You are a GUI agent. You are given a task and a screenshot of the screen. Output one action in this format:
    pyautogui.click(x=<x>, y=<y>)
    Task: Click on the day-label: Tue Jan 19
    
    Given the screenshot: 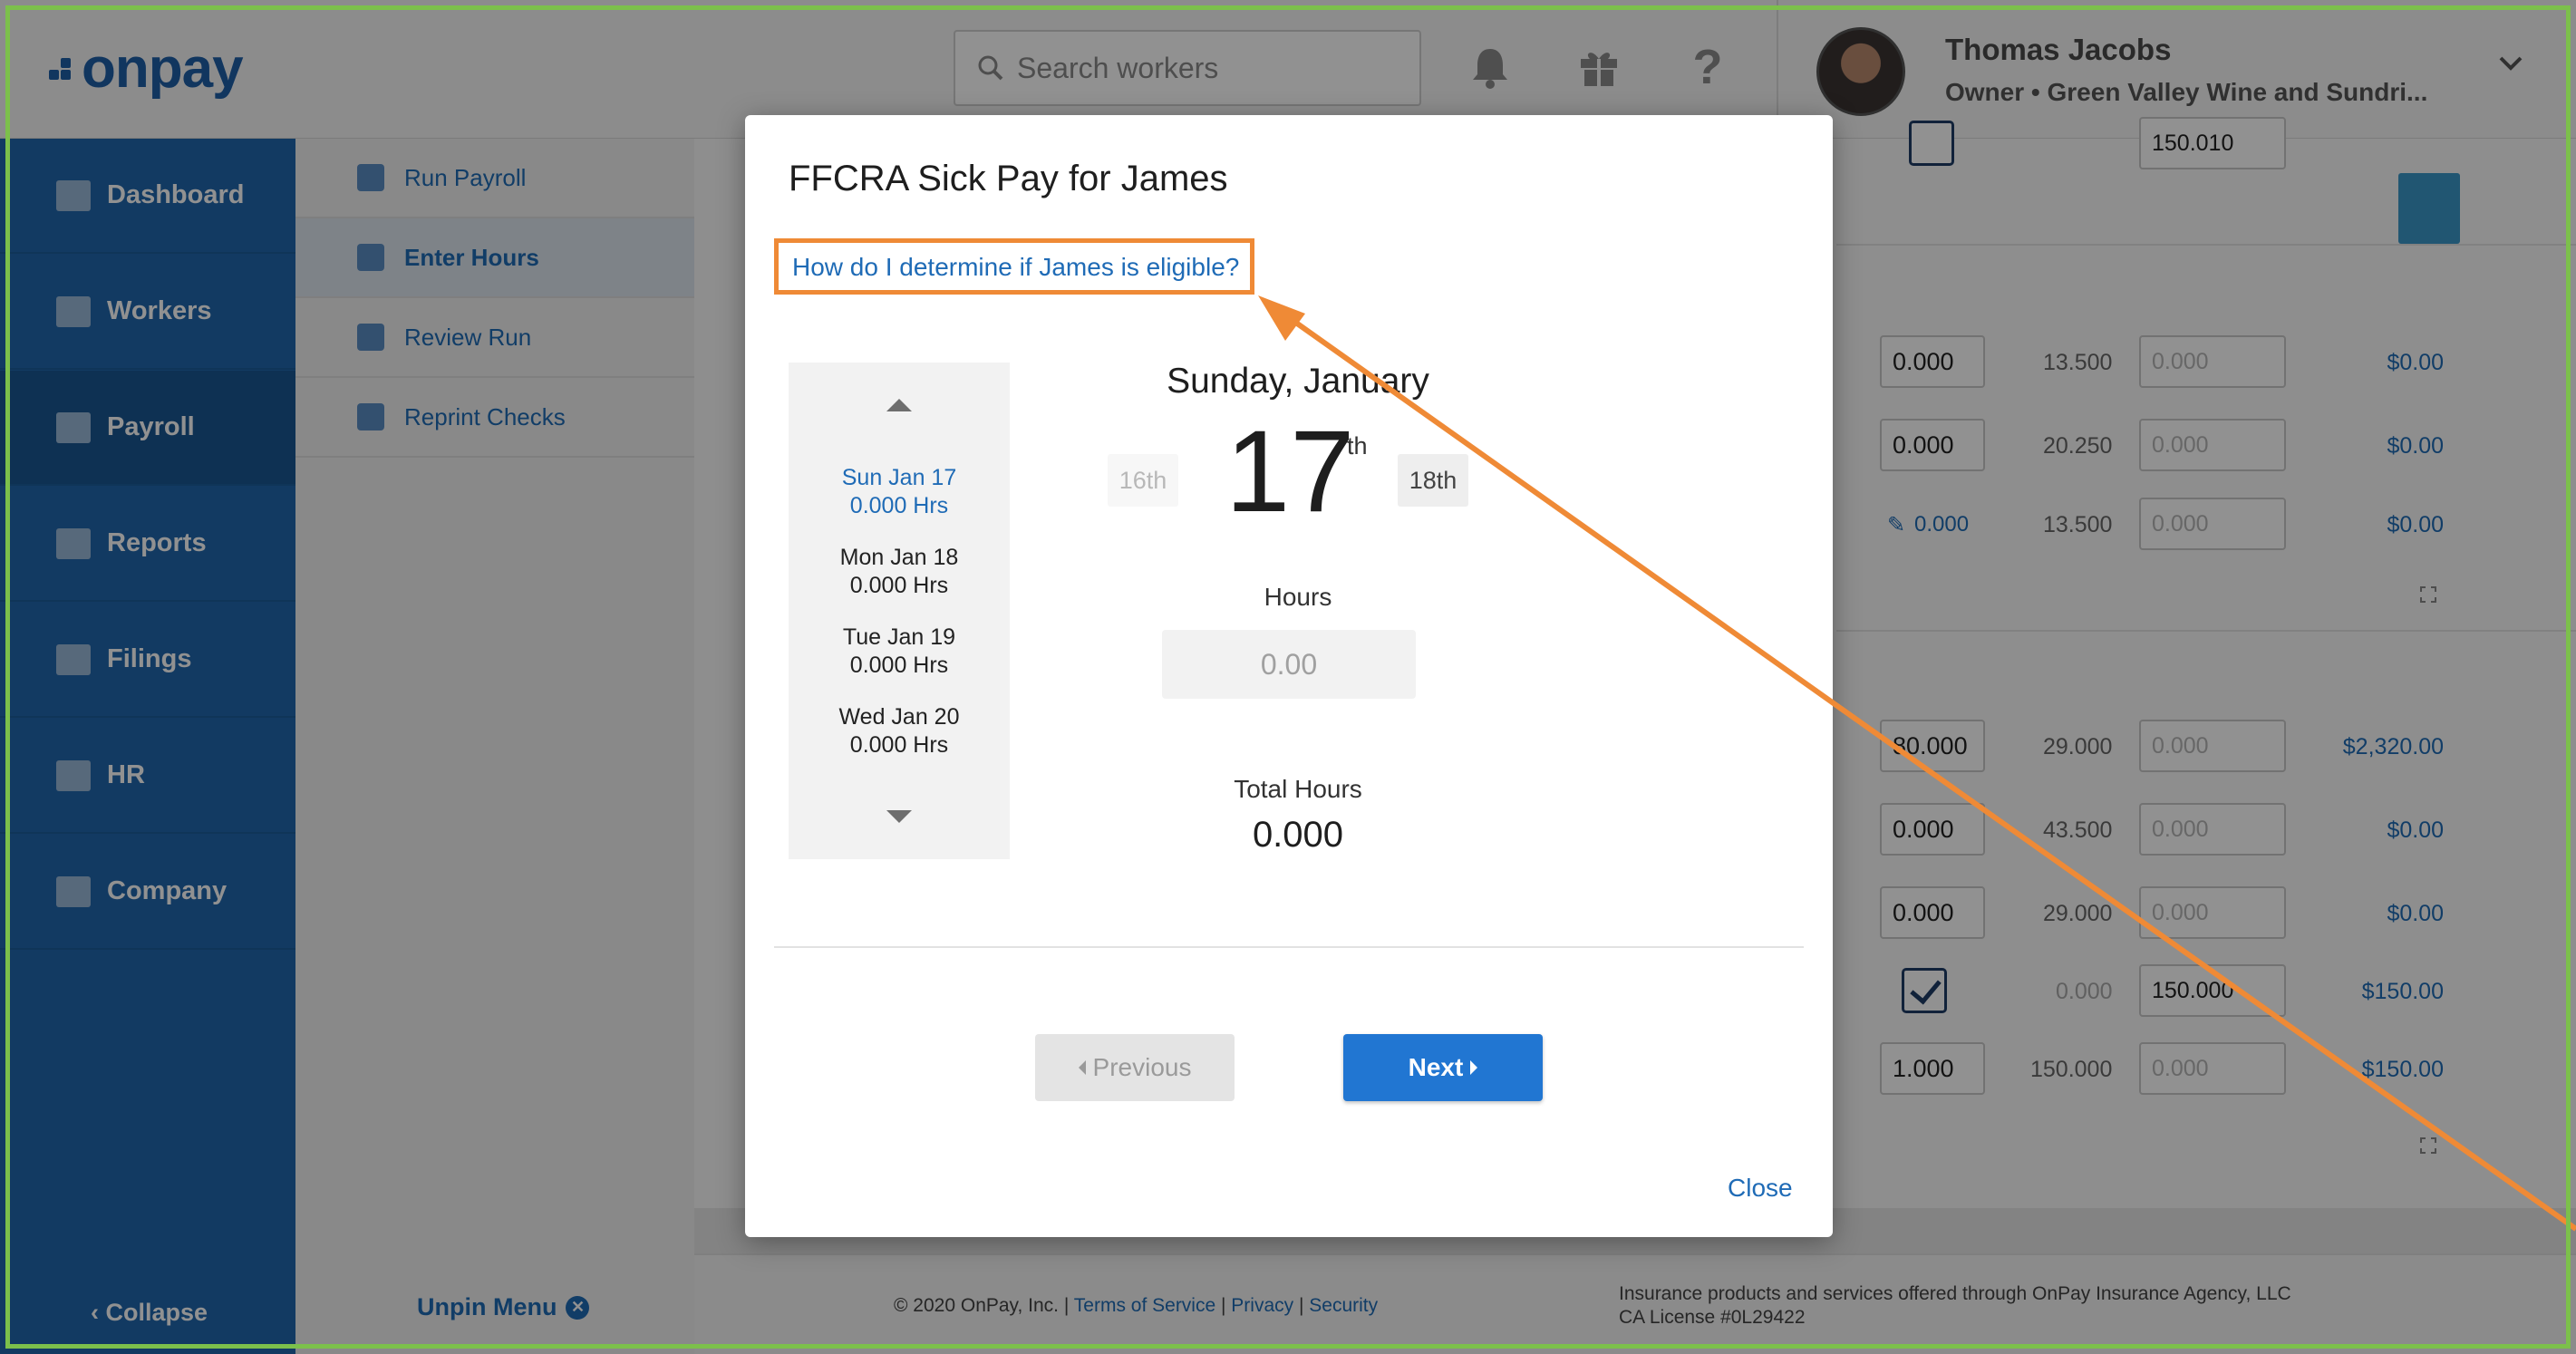 What is the action you would take?
    pyautogui.click(x=899, y=637)
    